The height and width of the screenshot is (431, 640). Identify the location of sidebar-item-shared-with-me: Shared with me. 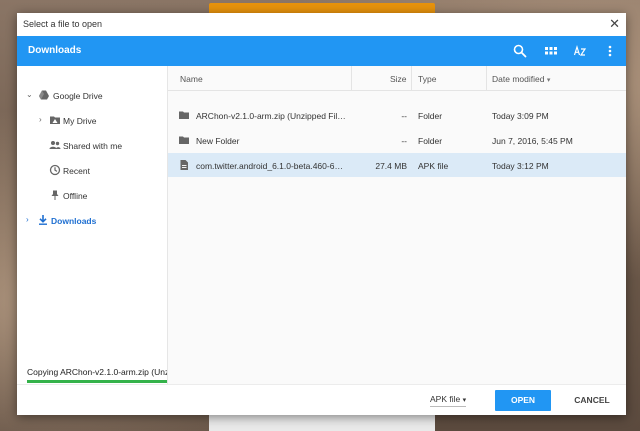
(92, 145).